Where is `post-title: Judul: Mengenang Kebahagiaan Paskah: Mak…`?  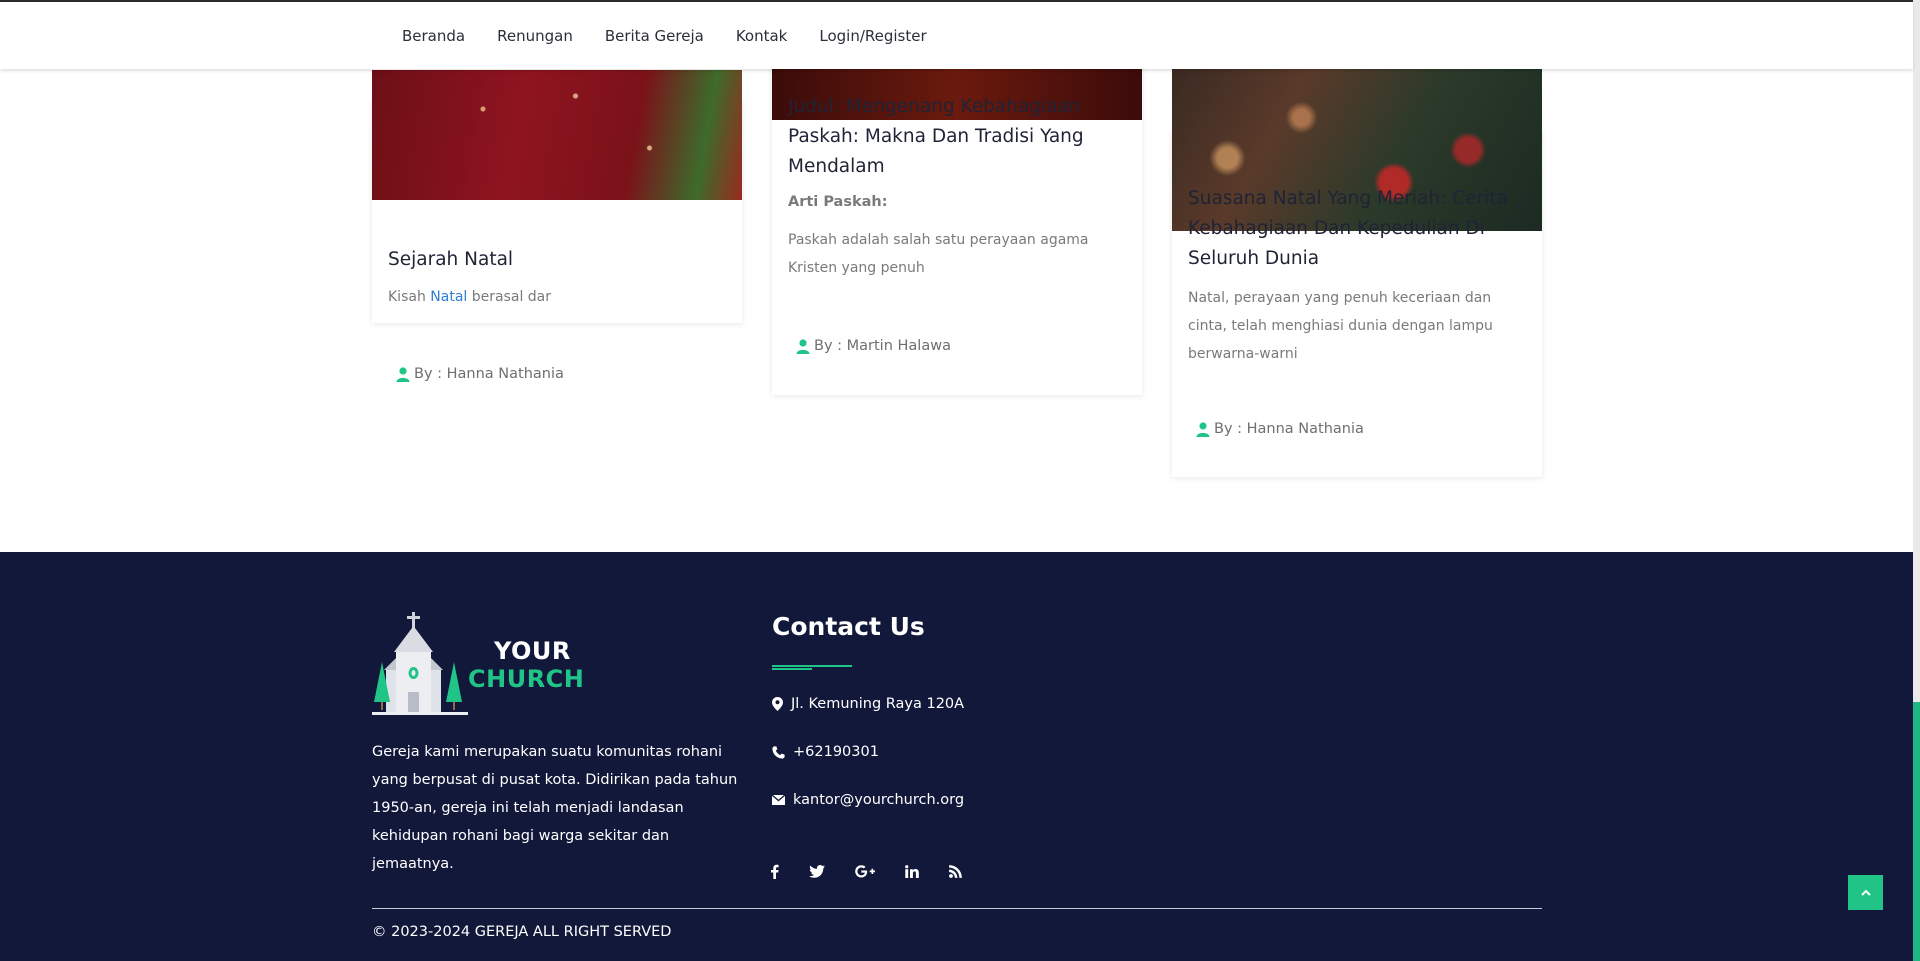
post-title: Judul: Mengenang Kebahagiaan Paskah: Mak… is located at coordinates (957, 137).